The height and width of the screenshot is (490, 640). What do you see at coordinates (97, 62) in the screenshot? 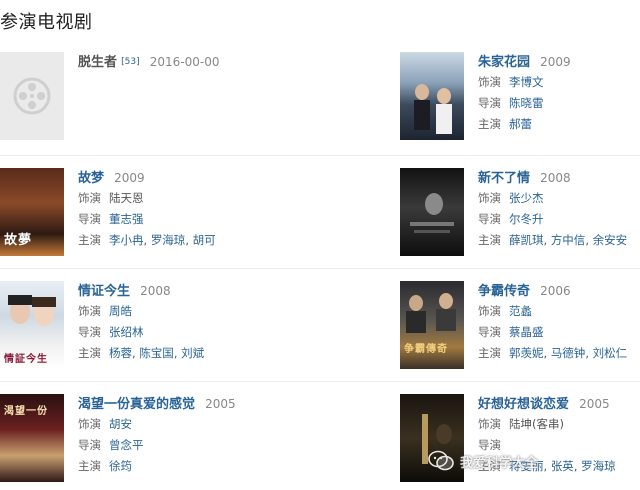
I see `drama-title: 脱生者` at bounding box center [97, 62].